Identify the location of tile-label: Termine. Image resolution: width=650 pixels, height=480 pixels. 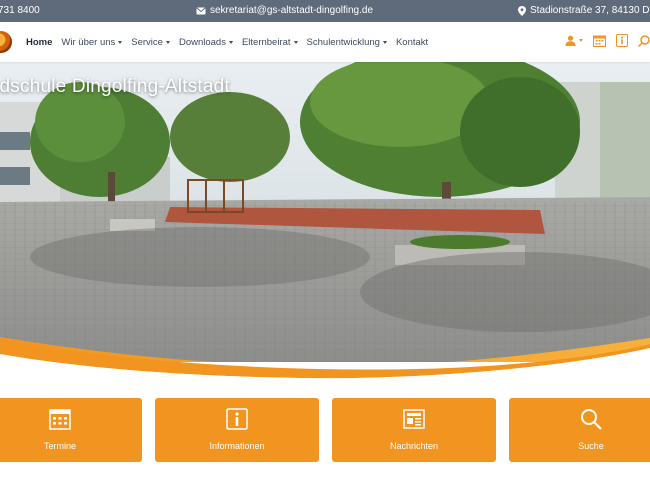
(59, 446).